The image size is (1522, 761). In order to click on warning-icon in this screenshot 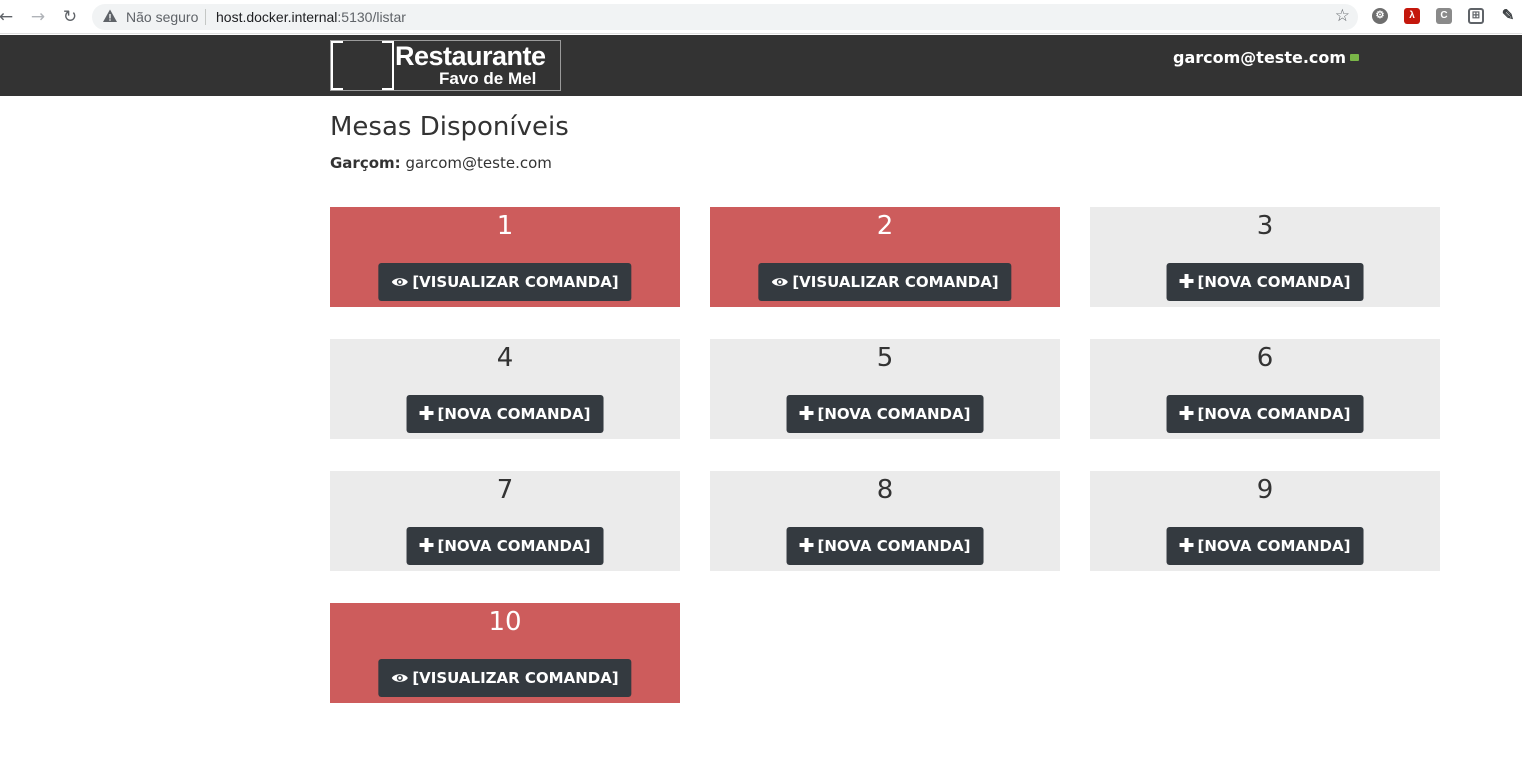, I will do `click(110, 15)`.